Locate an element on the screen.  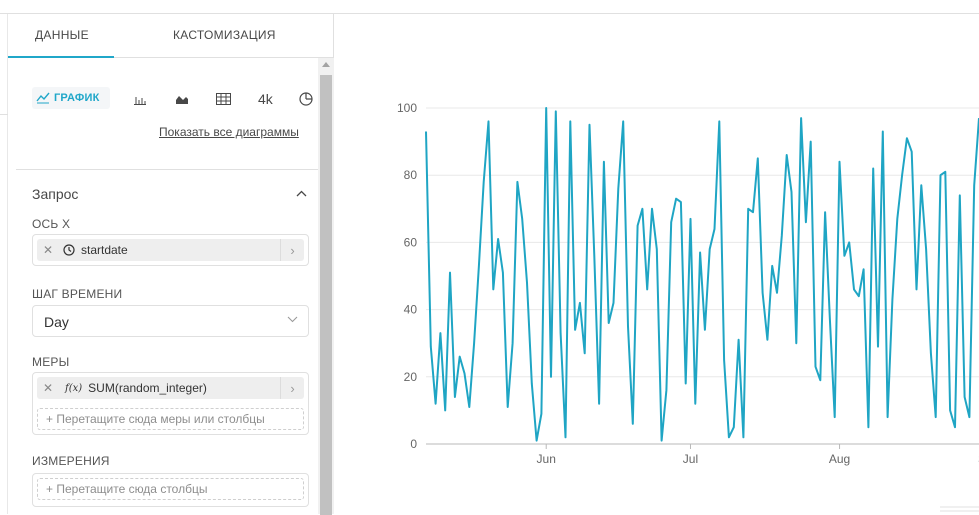
pie-chart-icon is located at coordinates (306, 99).